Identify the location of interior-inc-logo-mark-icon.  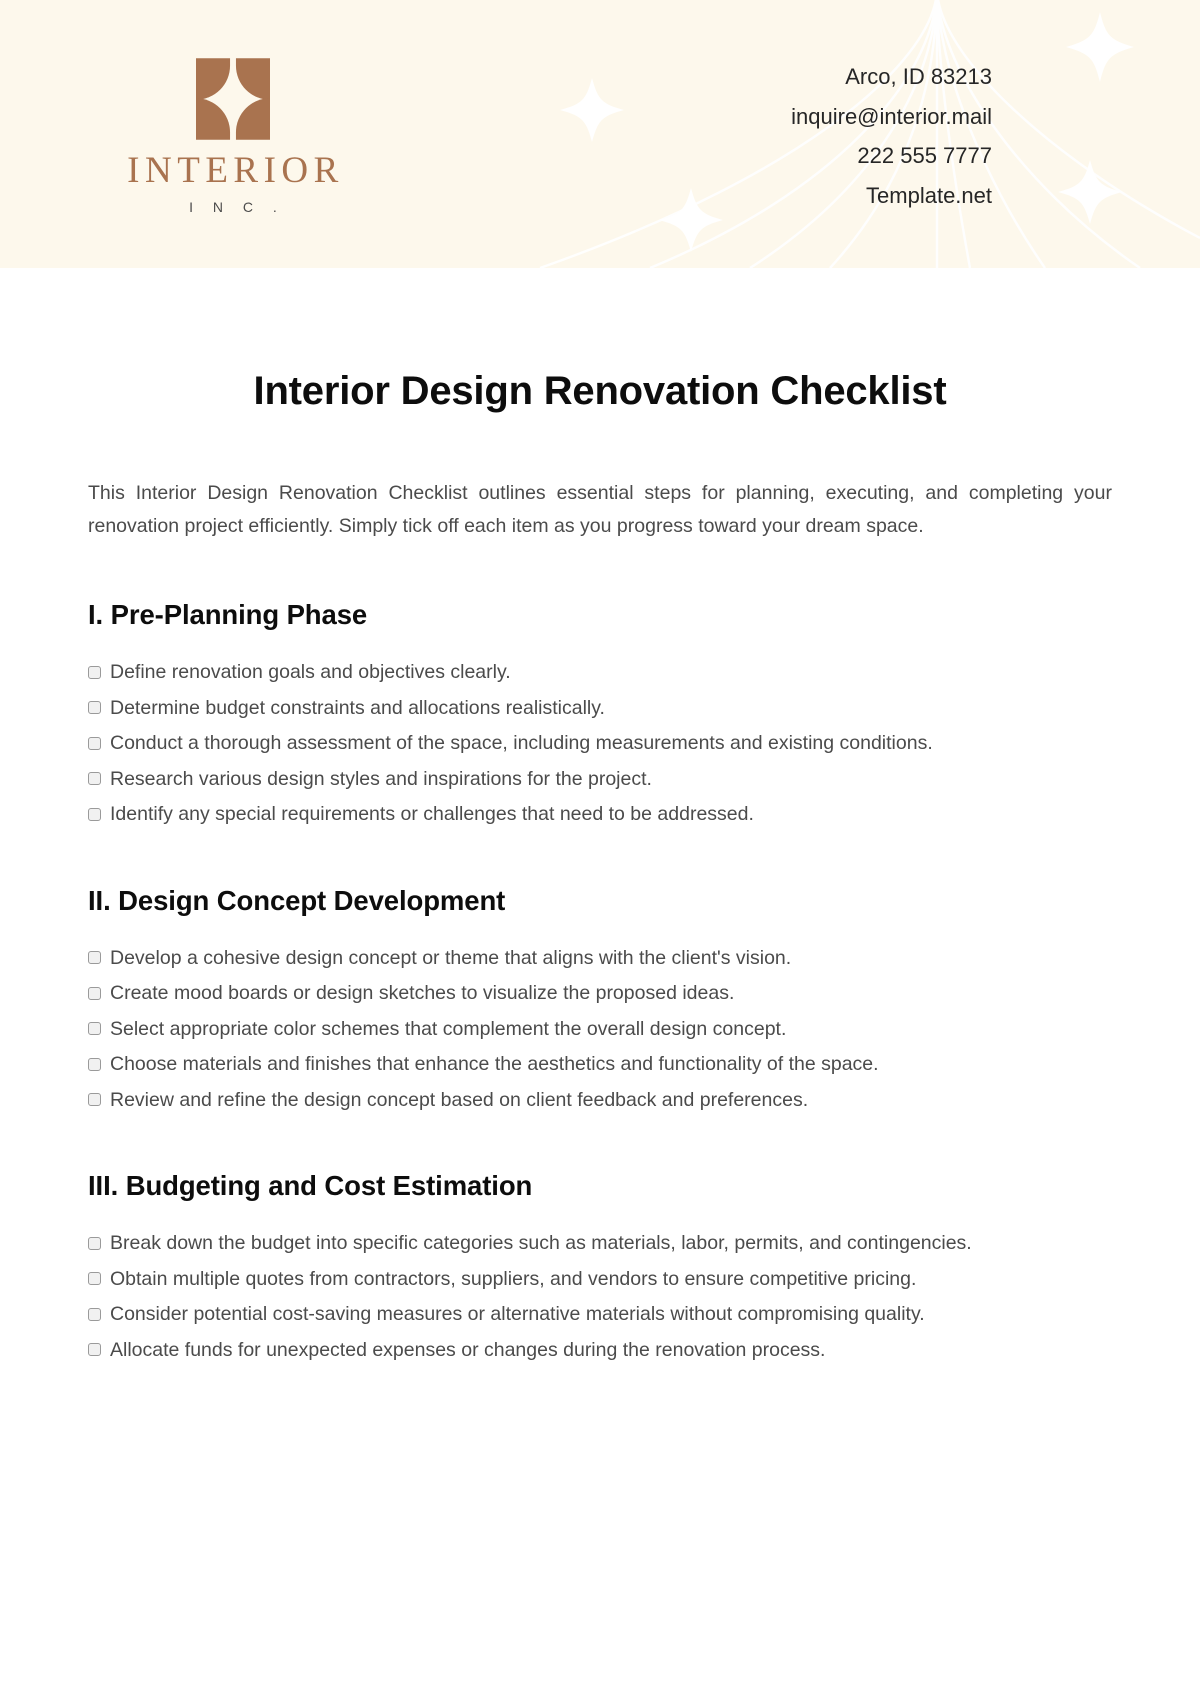
(233, 99).